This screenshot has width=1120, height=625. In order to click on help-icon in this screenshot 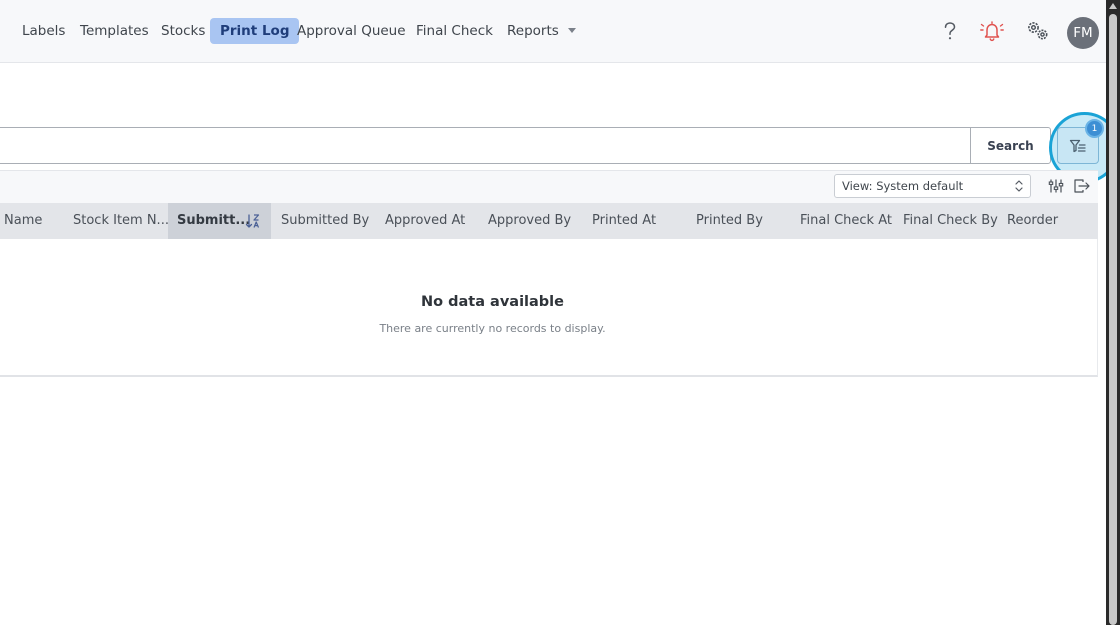, I will do `click(950, 31)`.